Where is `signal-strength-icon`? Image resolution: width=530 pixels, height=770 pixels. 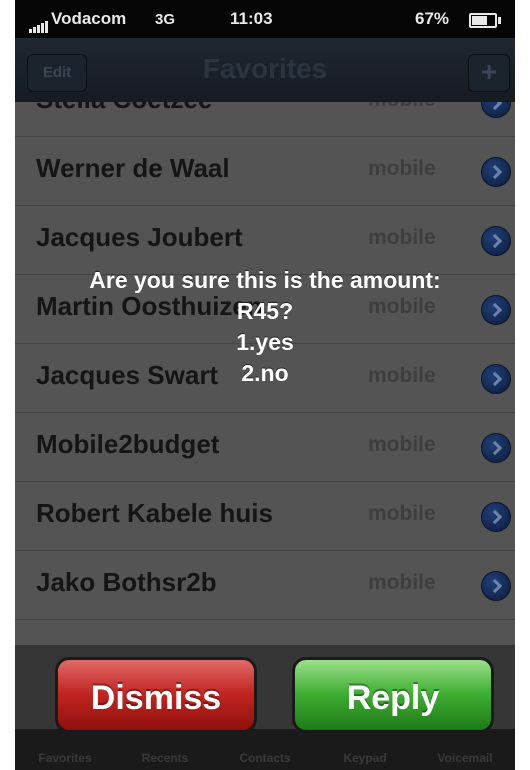 signal-strength-icon is located at coordinates (39, 23).